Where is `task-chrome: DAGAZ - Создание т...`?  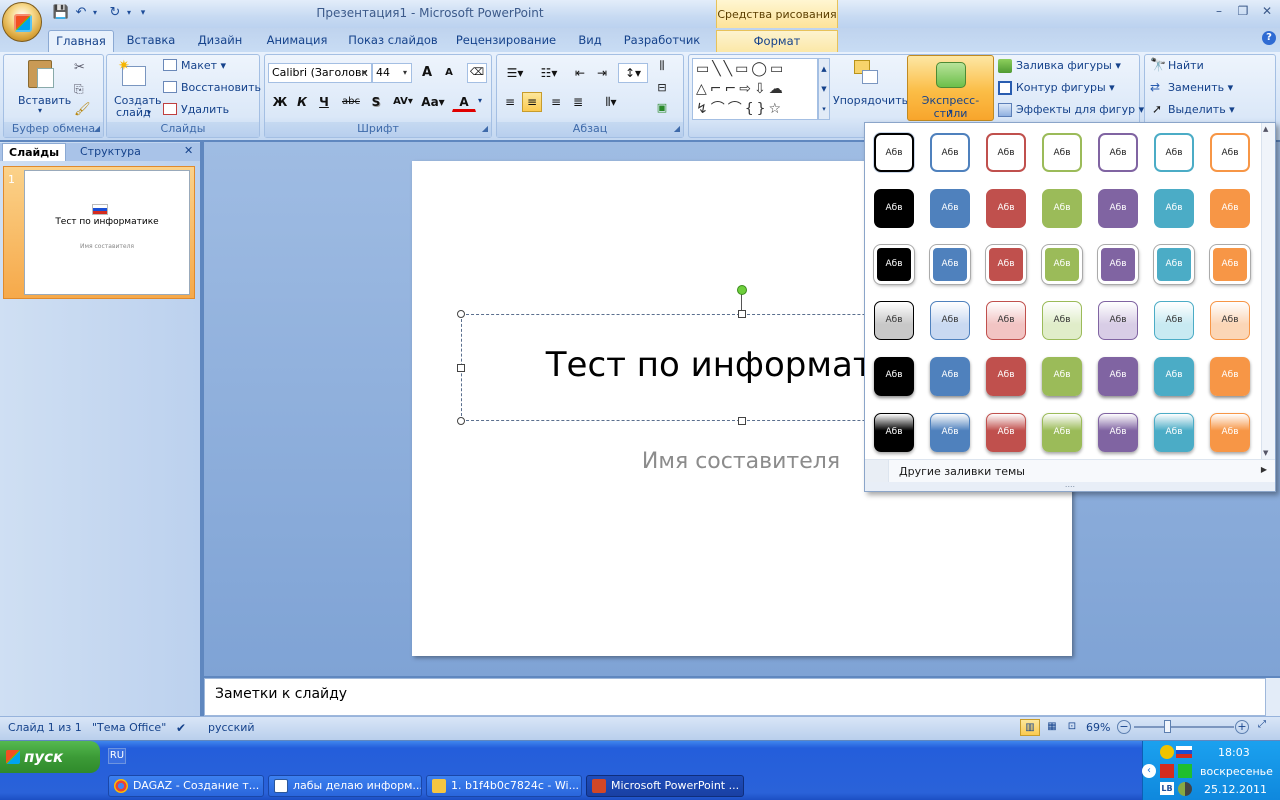 task-chrome: DAGAZ - Создание т... is located at coordinates (186, 786).